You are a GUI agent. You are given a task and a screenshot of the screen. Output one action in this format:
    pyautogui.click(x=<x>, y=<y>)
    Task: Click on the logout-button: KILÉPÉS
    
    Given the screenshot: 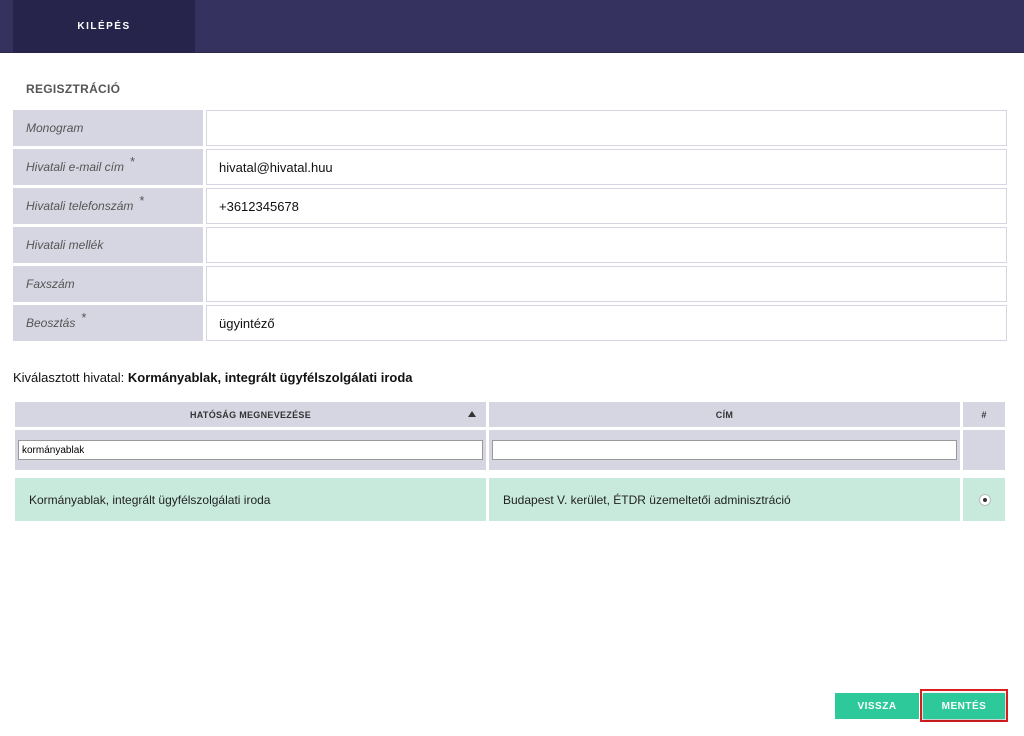 What is the action you would take?
    pyautogui.click(x=104, y=26)
    